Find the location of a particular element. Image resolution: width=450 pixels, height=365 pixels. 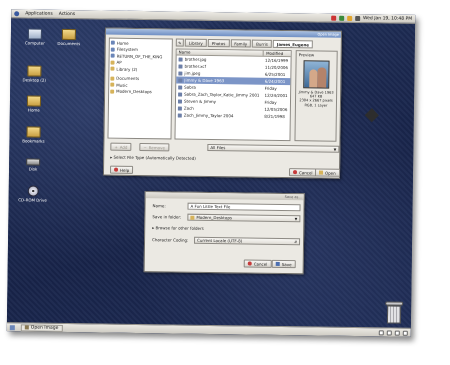

save-cancel-button: Cancel is located at coordinates (257, 263).